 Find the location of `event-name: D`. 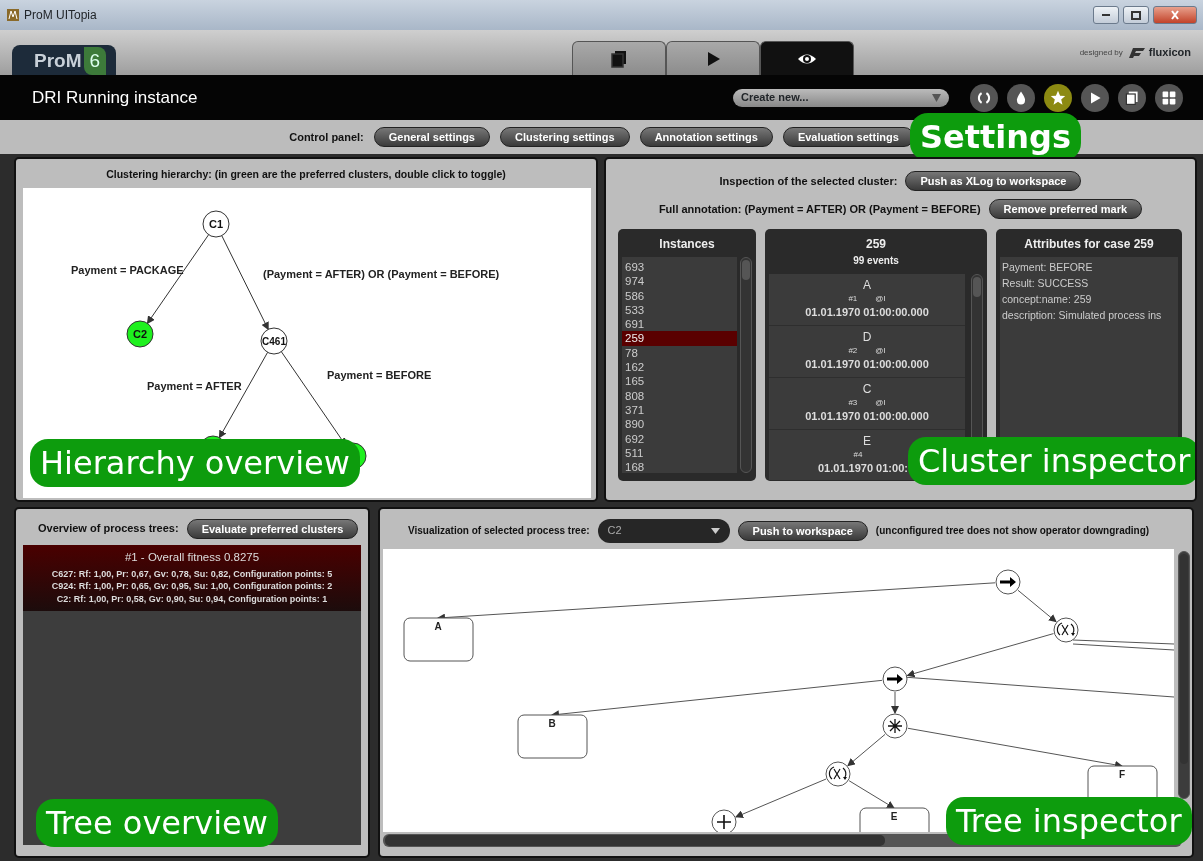

event-name: D is located at coordinates (867, 337).